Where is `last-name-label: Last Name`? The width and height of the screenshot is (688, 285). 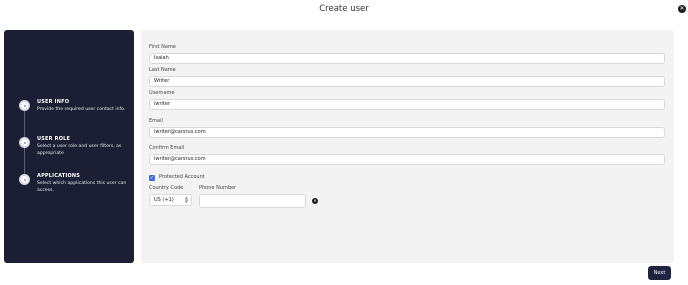 last-name-label: Last Name is located at coordinates (162, 70).